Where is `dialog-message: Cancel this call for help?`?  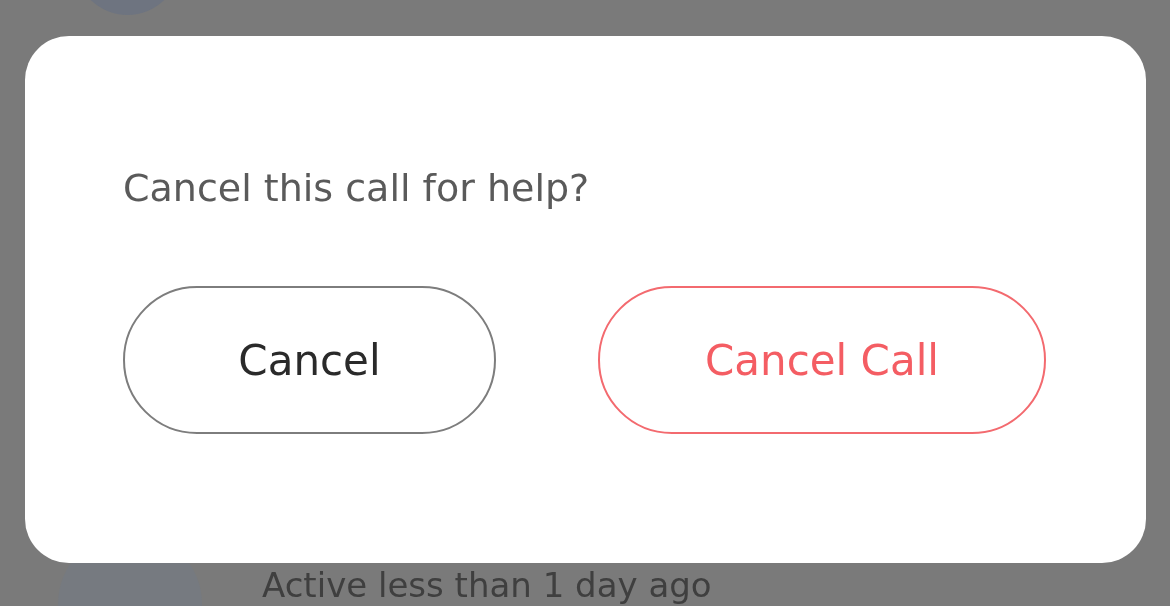
dialog-message: Cancel this call for help? is located at coordinates (357, 188).